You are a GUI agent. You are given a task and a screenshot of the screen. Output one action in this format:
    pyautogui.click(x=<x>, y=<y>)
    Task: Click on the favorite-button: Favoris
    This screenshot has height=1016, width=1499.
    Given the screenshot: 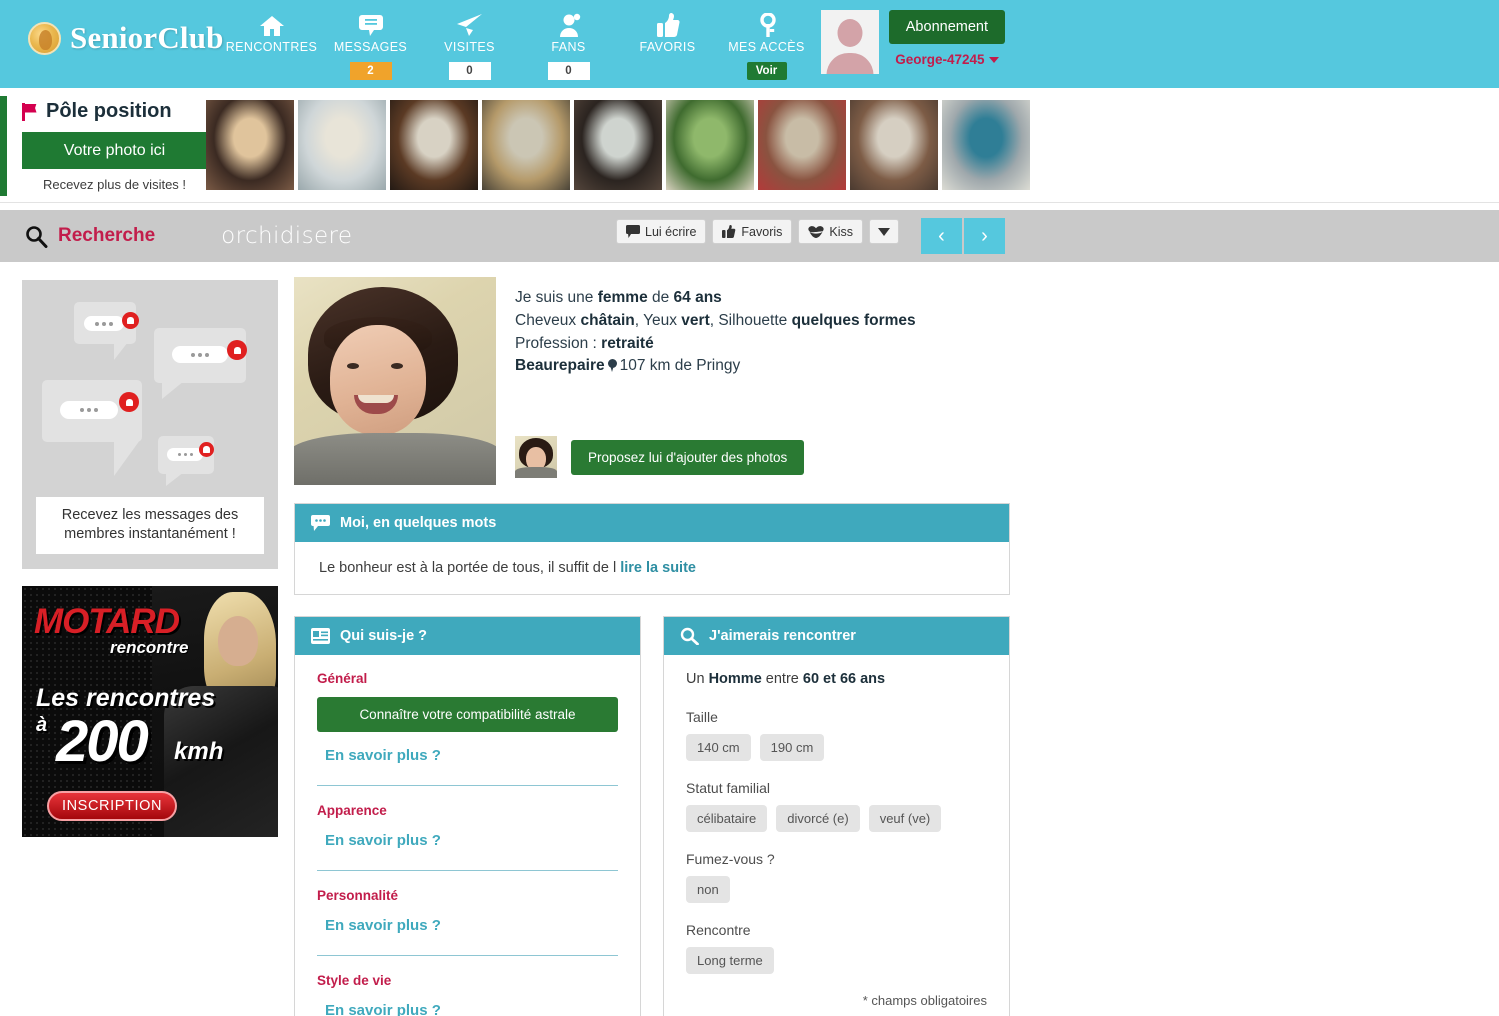 What is the action you would take?
    pyautogui.click(x=752, y=231)
    